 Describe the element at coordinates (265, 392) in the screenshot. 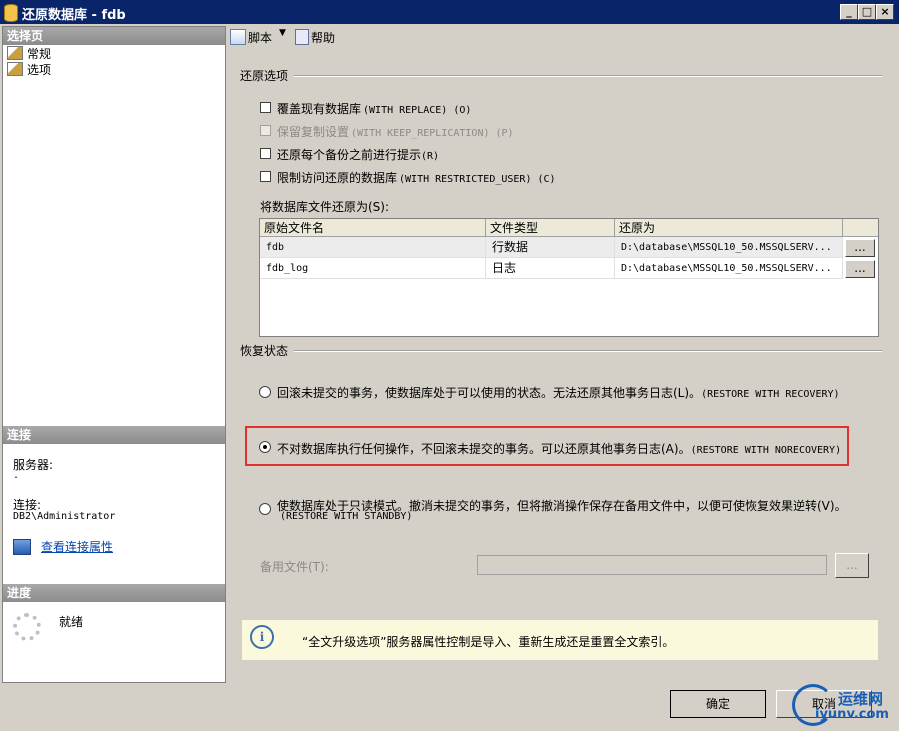

I see `recovery-radio` at that location.